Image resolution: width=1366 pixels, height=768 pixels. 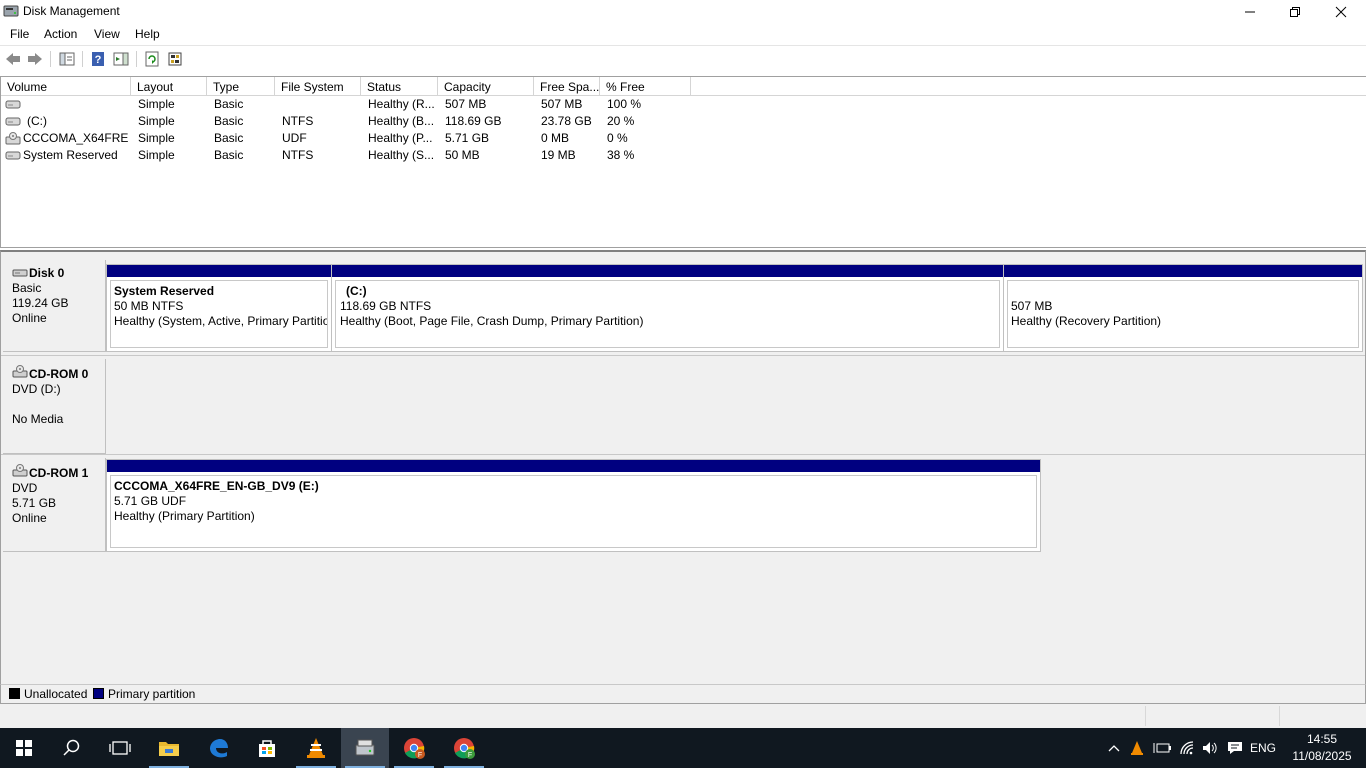 What do you see at coordinates (29, 518) in the screenshot?
I see `disk-status: Online` at bounding box center [29, 518].